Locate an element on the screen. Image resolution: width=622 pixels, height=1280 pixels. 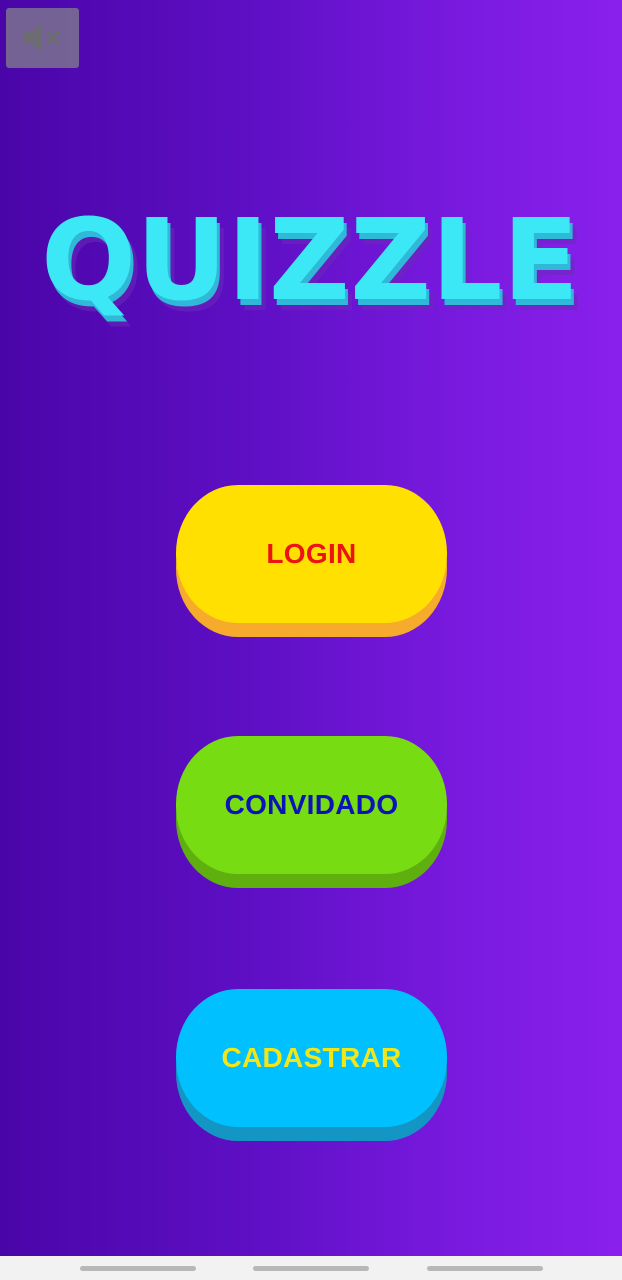
register-button-label: CADASTRAR is located at coordinates (311, 1057).